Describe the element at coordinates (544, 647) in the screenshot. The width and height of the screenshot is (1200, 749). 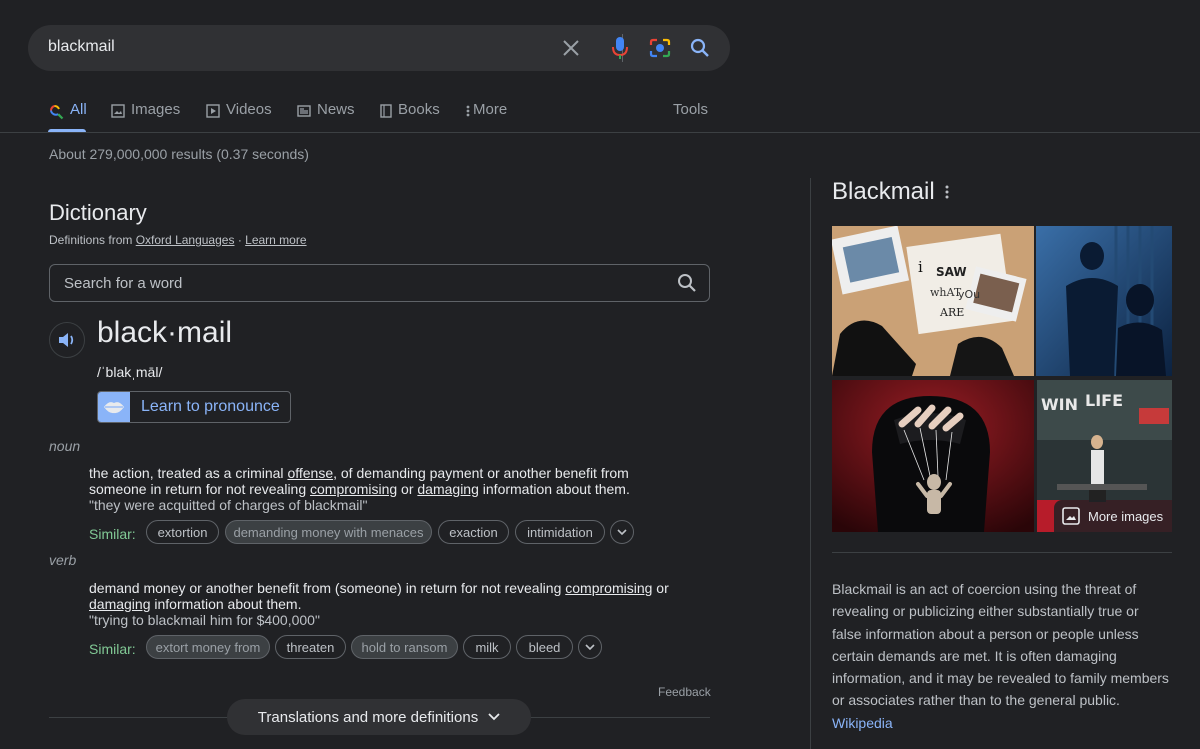
I see `similar-chip: bleed` at that location.